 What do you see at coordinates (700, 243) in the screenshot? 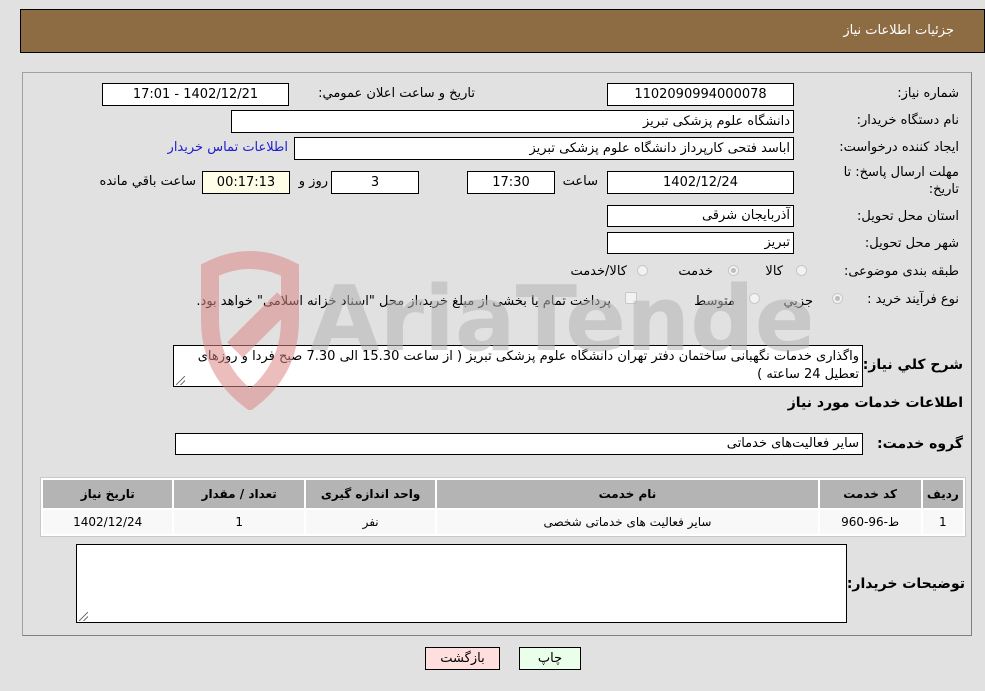
I see `city-field: تبریز` at bounding box center [700, 243].